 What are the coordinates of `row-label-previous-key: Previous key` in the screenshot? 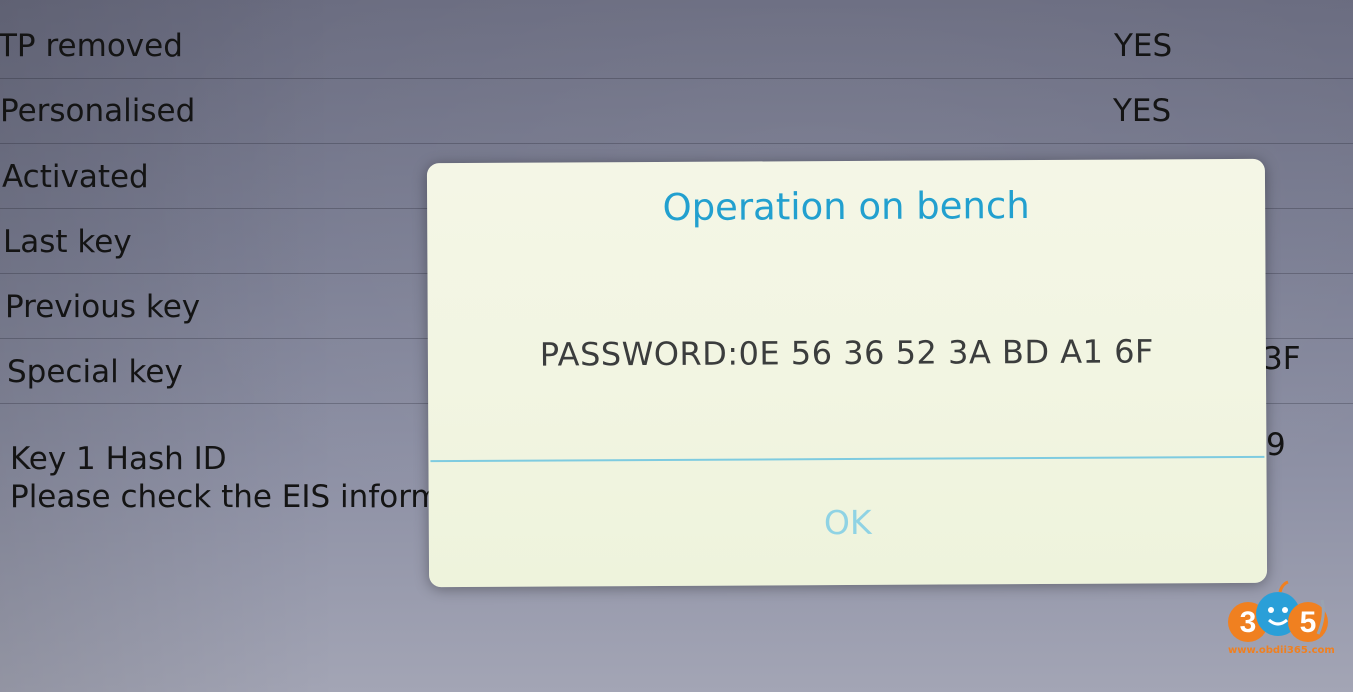 It's located at (103, 307).